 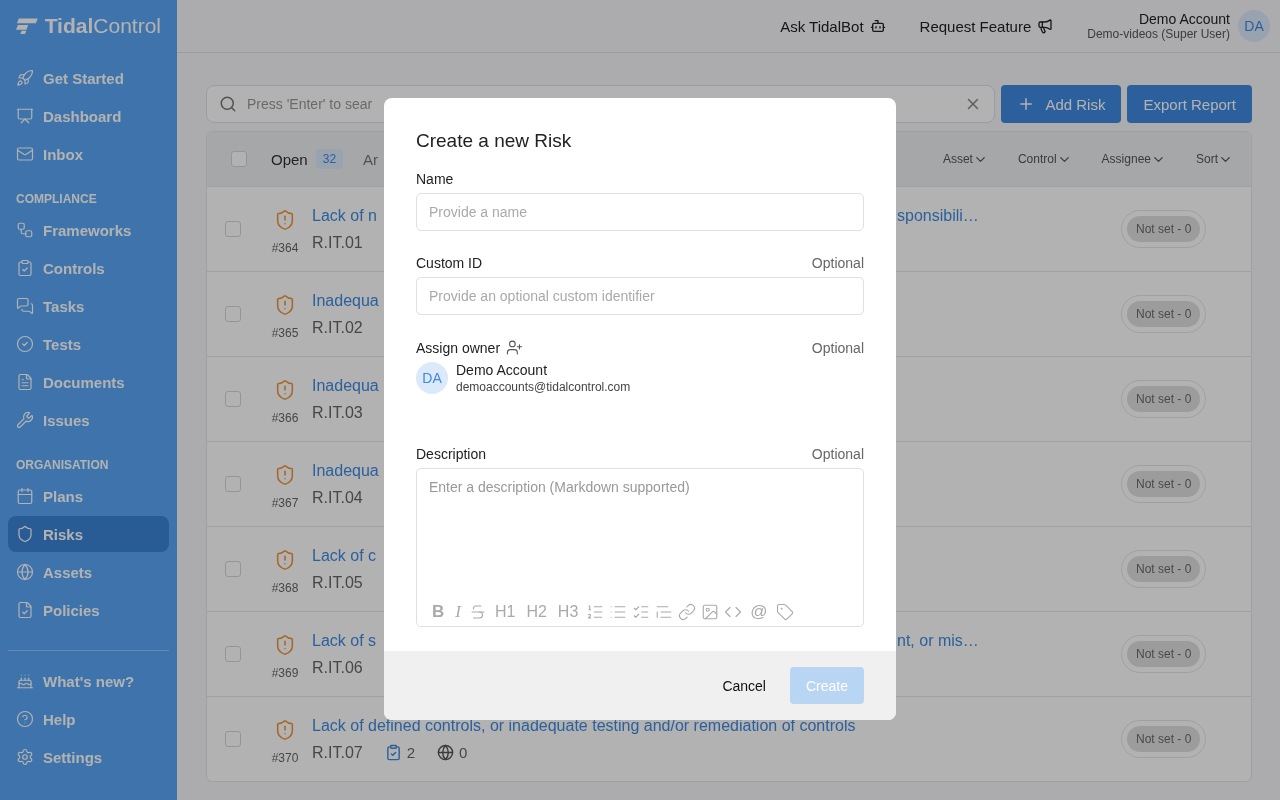 I want to click on risk-number: #366, so click(x=285, y=418).